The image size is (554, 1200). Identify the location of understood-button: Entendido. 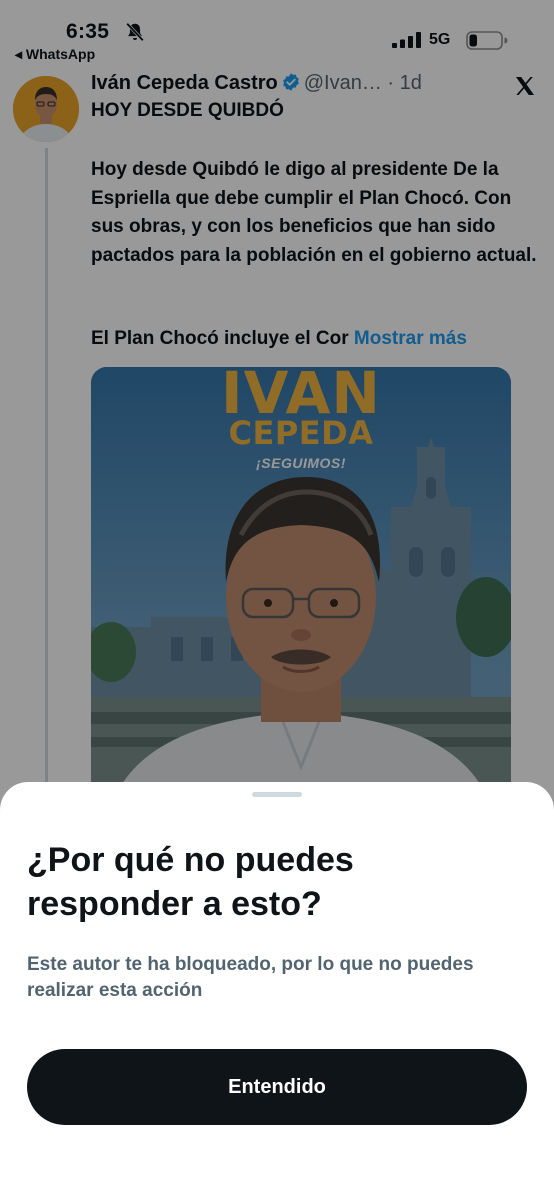
(277, 1087).